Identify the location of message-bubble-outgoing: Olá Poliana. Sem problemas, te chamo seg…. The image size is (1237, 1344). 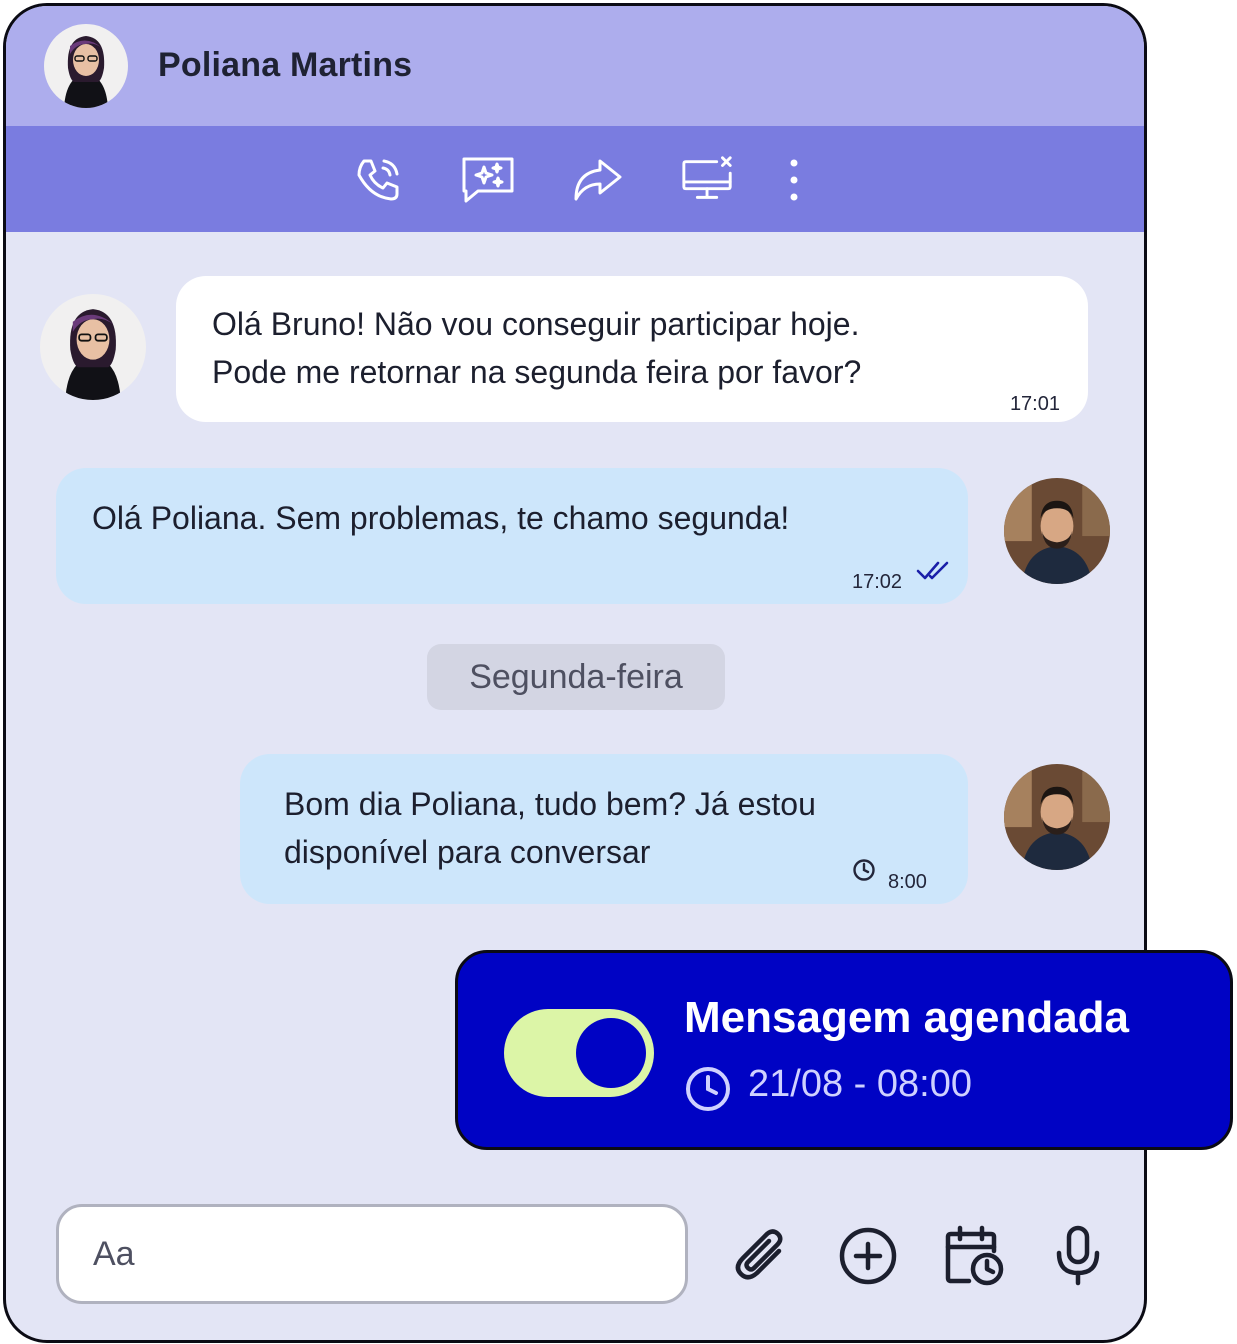
(512, 536).